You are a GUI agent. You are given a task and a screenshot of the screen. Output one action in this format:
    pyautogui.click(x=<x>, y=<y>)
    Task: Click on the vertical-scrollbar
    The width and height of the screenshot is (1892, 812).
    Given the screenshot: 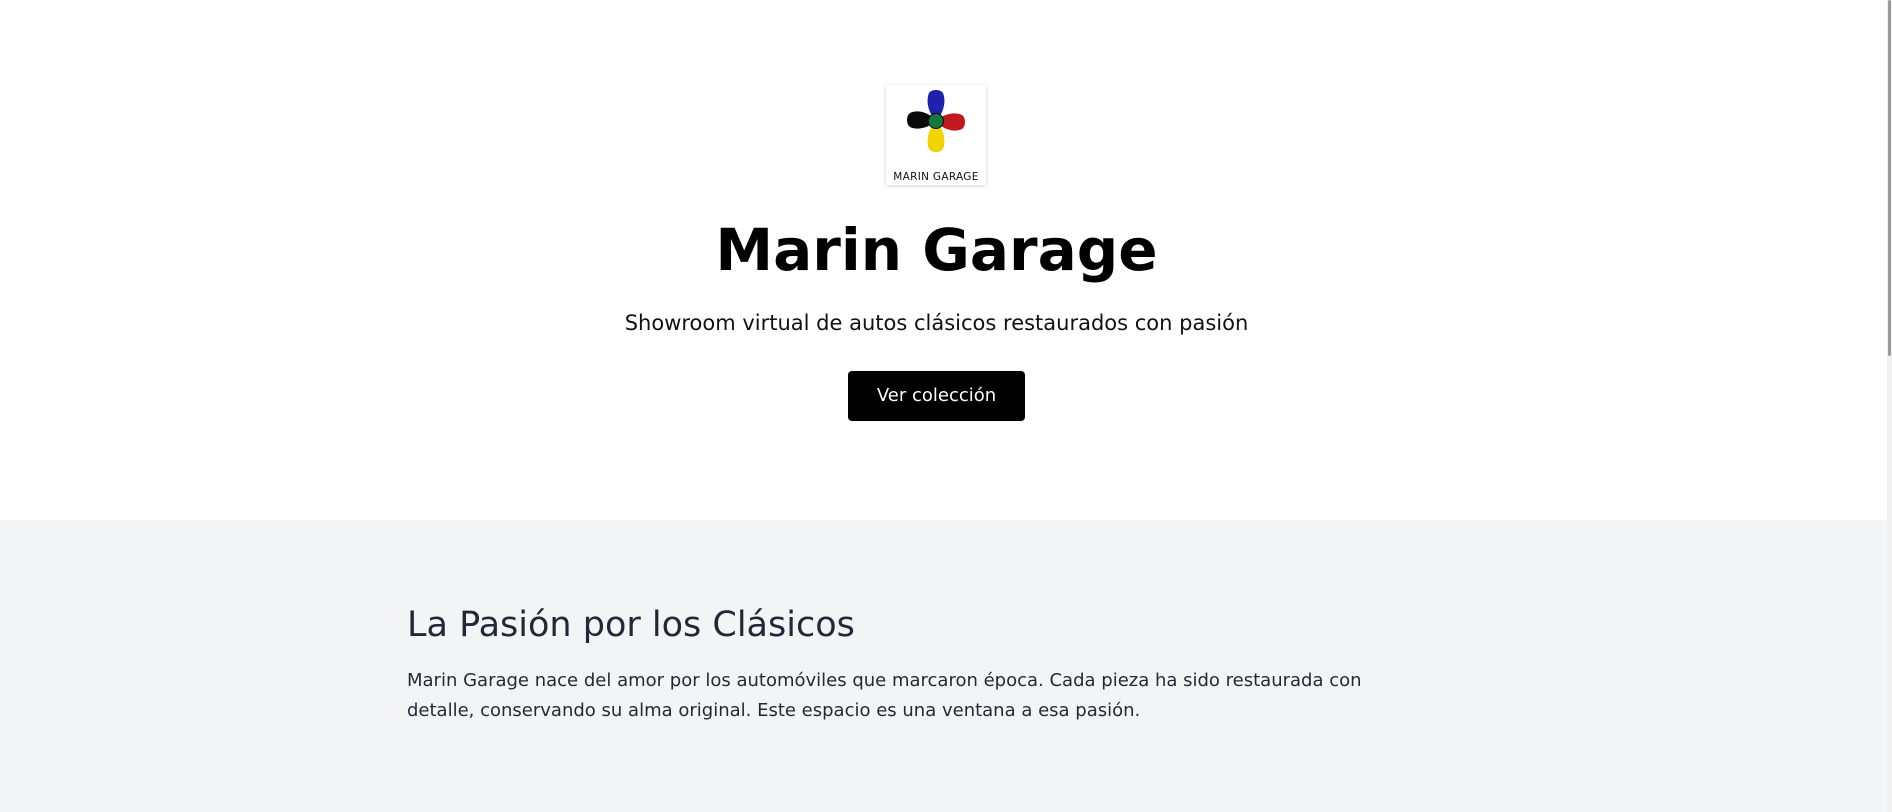 What is the action you would take?
    pyautogui.click(x=1889, y=406)
    